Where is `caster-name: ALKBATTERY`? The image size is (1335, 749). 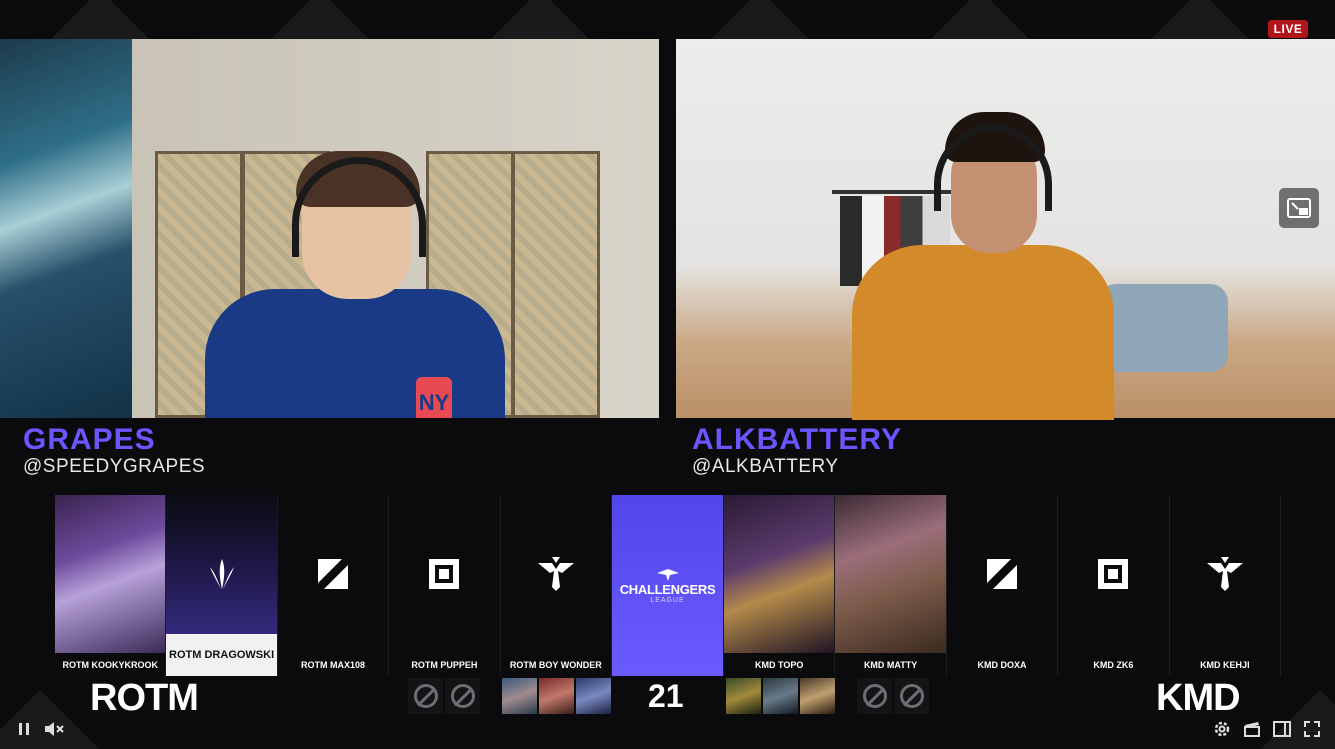 caster-name: ALKBATTERY is located at coordinates (797, 439).